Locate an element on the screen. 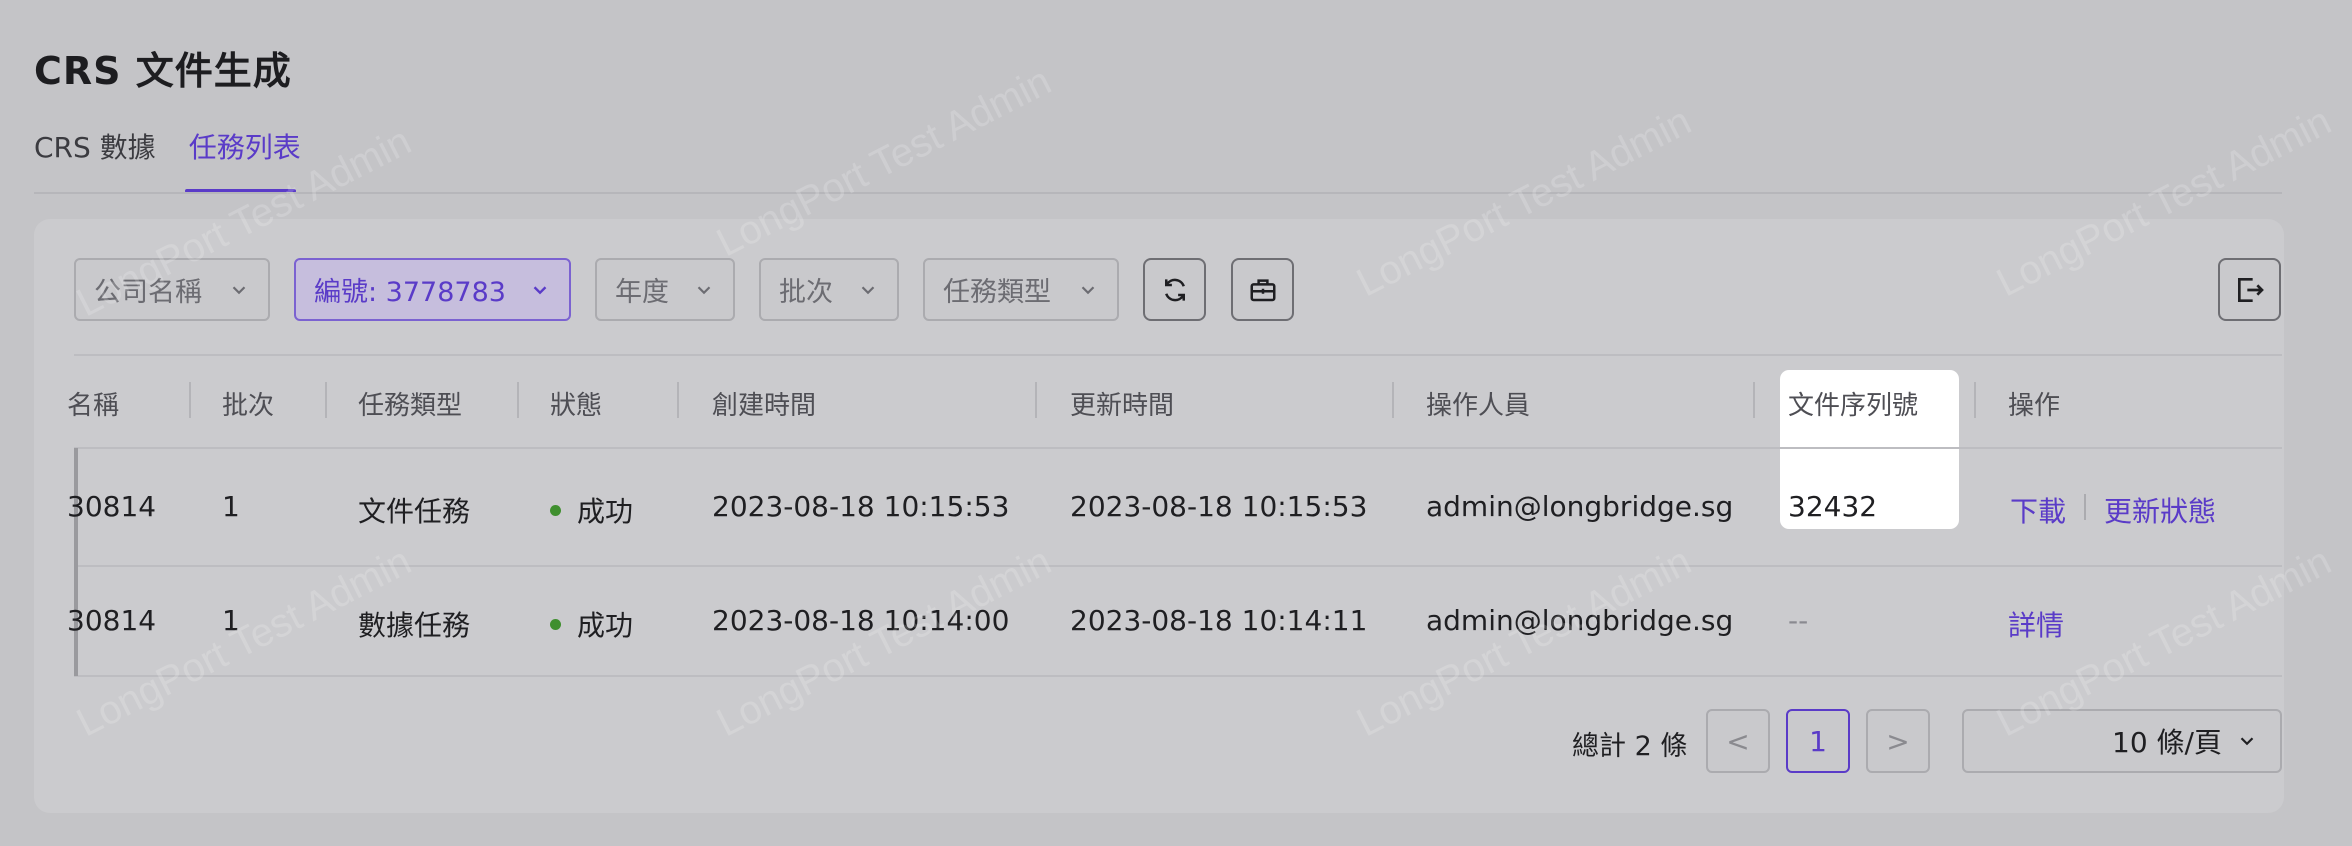 This screenshot has width=2352, height=846. tabs-divider is located at coordinates (1158, 193).